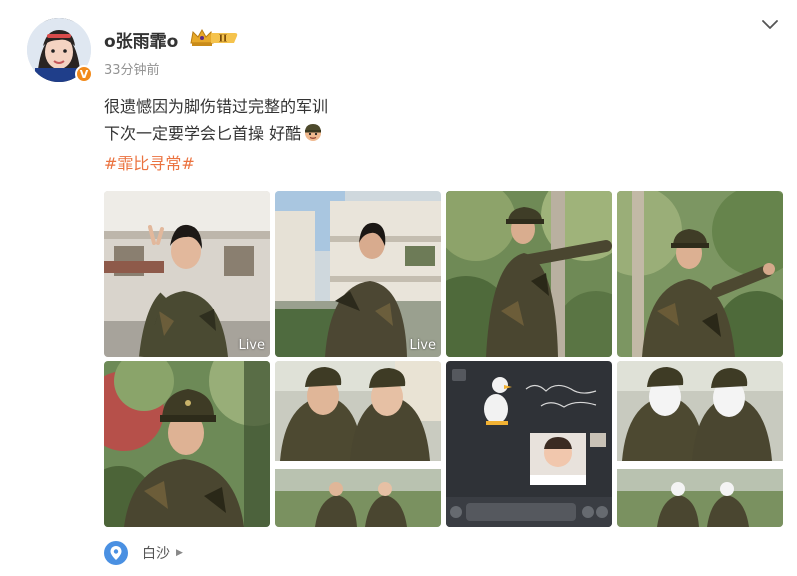 The image size is (797, 576). I want to click on post-text-line-2-wrap: 下次一定要学会匕首操 好酷, so click(216, 135).